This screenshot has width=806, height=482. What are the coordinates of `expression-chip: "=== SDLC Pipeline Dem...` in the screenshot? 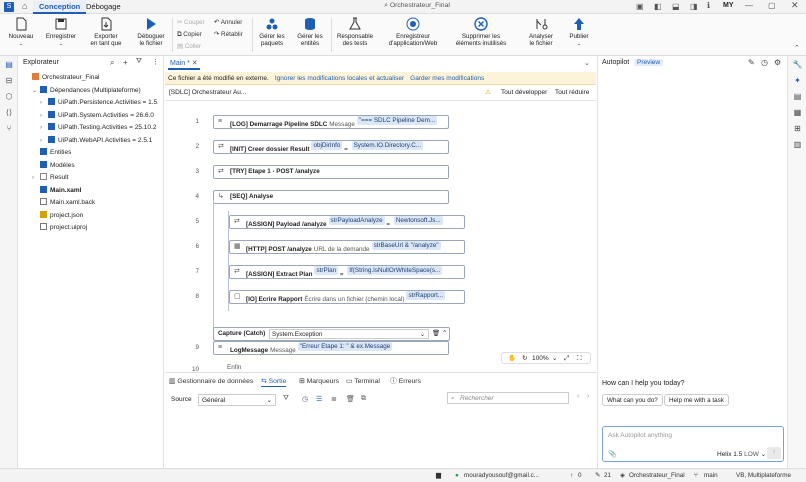 It's located at (397, 120).